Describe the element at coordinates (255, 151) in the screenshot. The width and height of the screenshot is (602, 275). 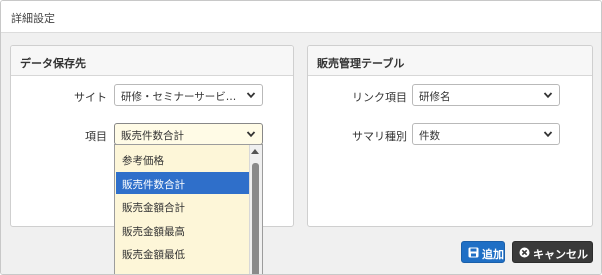
I see `scroll-up-arrow-icon` at that location.